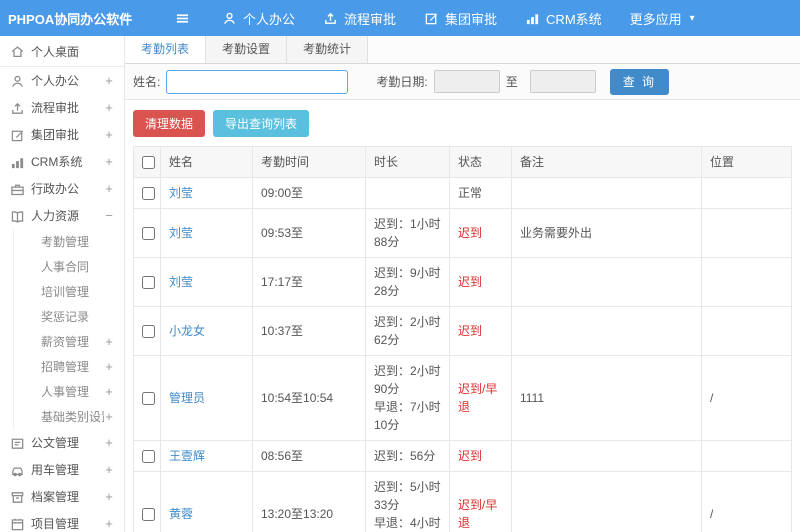 The height and width of the screenshot is (532, 800). Describe the element at coordinates (166, 49) in the screenshot. I see `tab-attendance-list: 考勤列表` at that location.